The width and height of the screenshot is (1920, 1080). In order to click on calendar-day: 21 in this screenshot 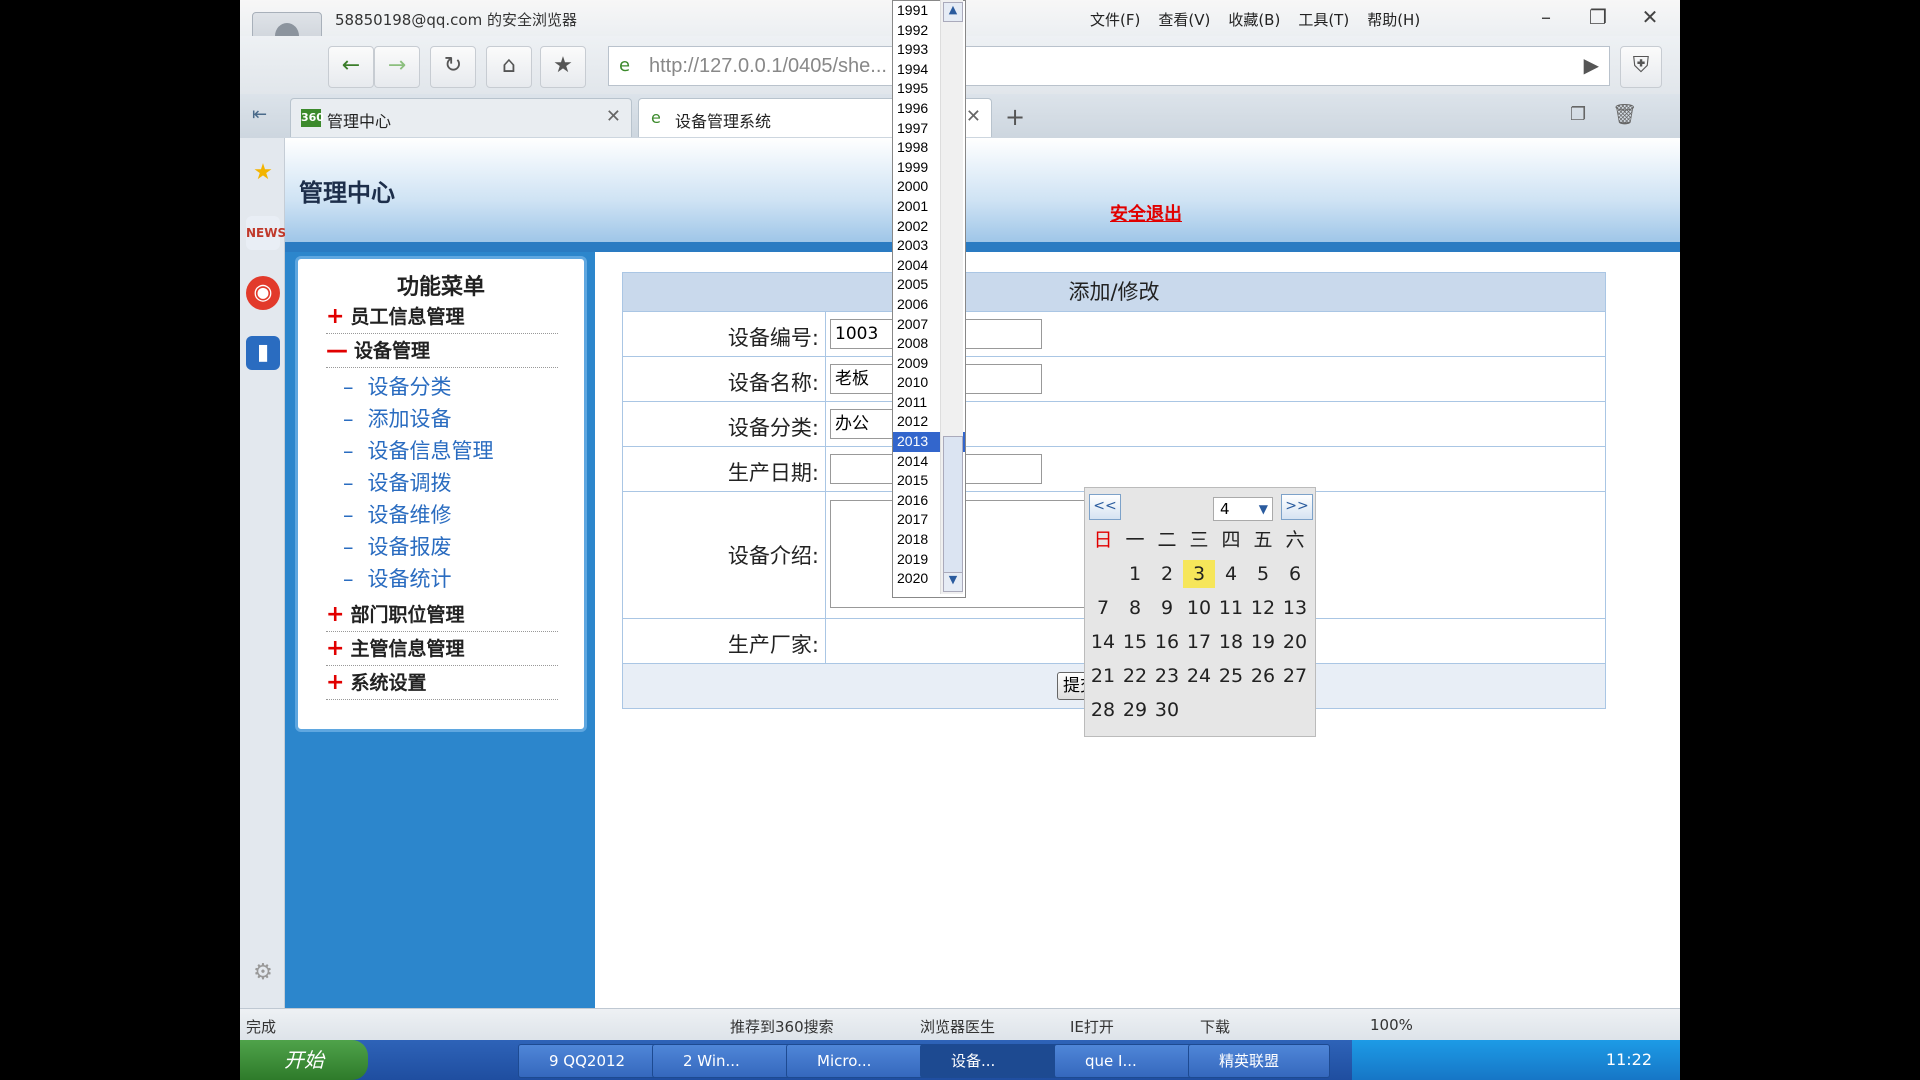, I will do `click(1103, 676)`.